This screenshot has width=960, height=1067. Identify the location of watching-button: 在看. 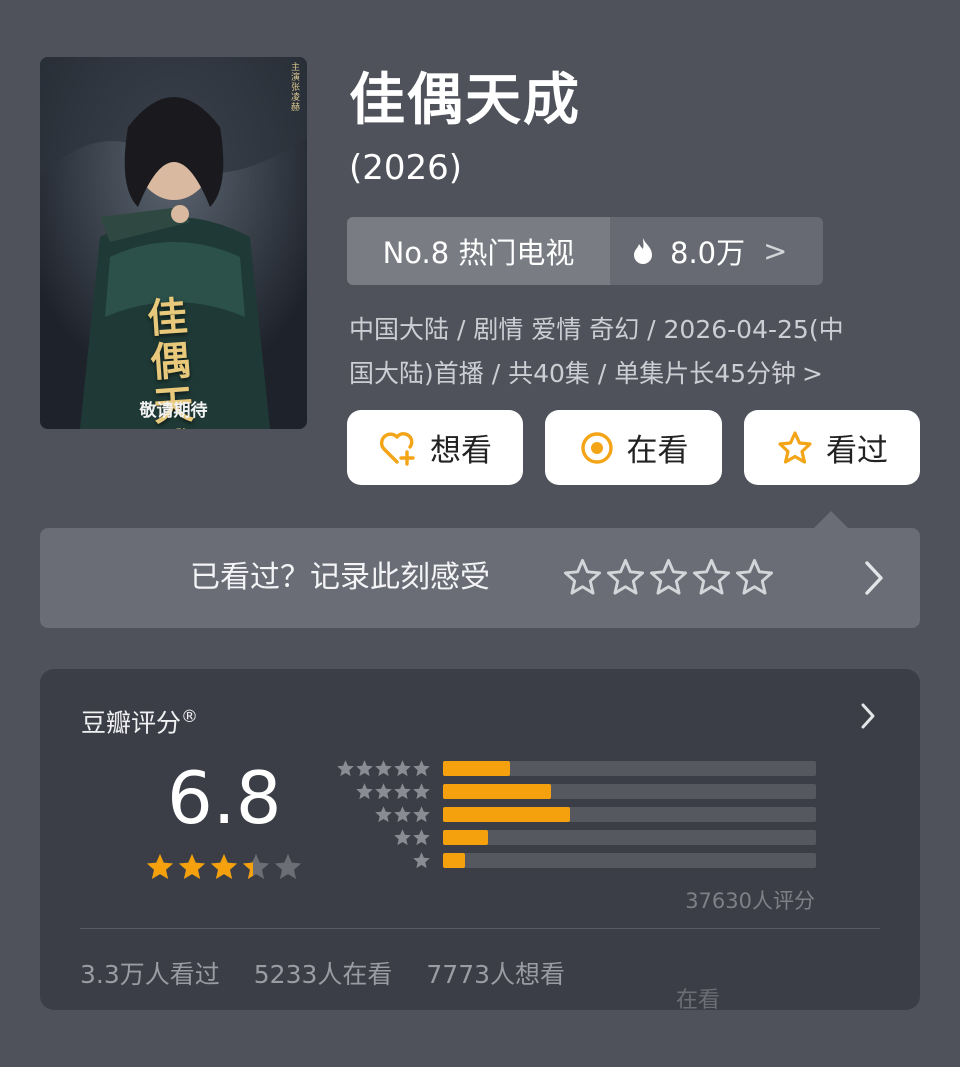
(633, 447).